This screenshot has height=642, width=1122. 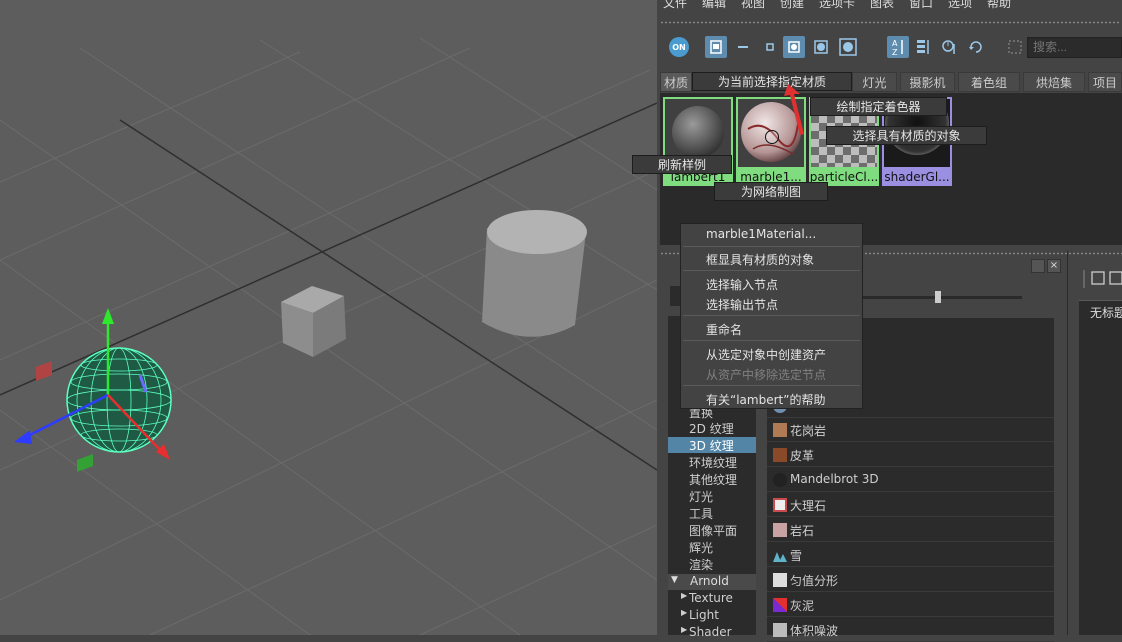 I want to click on menu-tabs: 选项卡, so click(x=837, y=5).